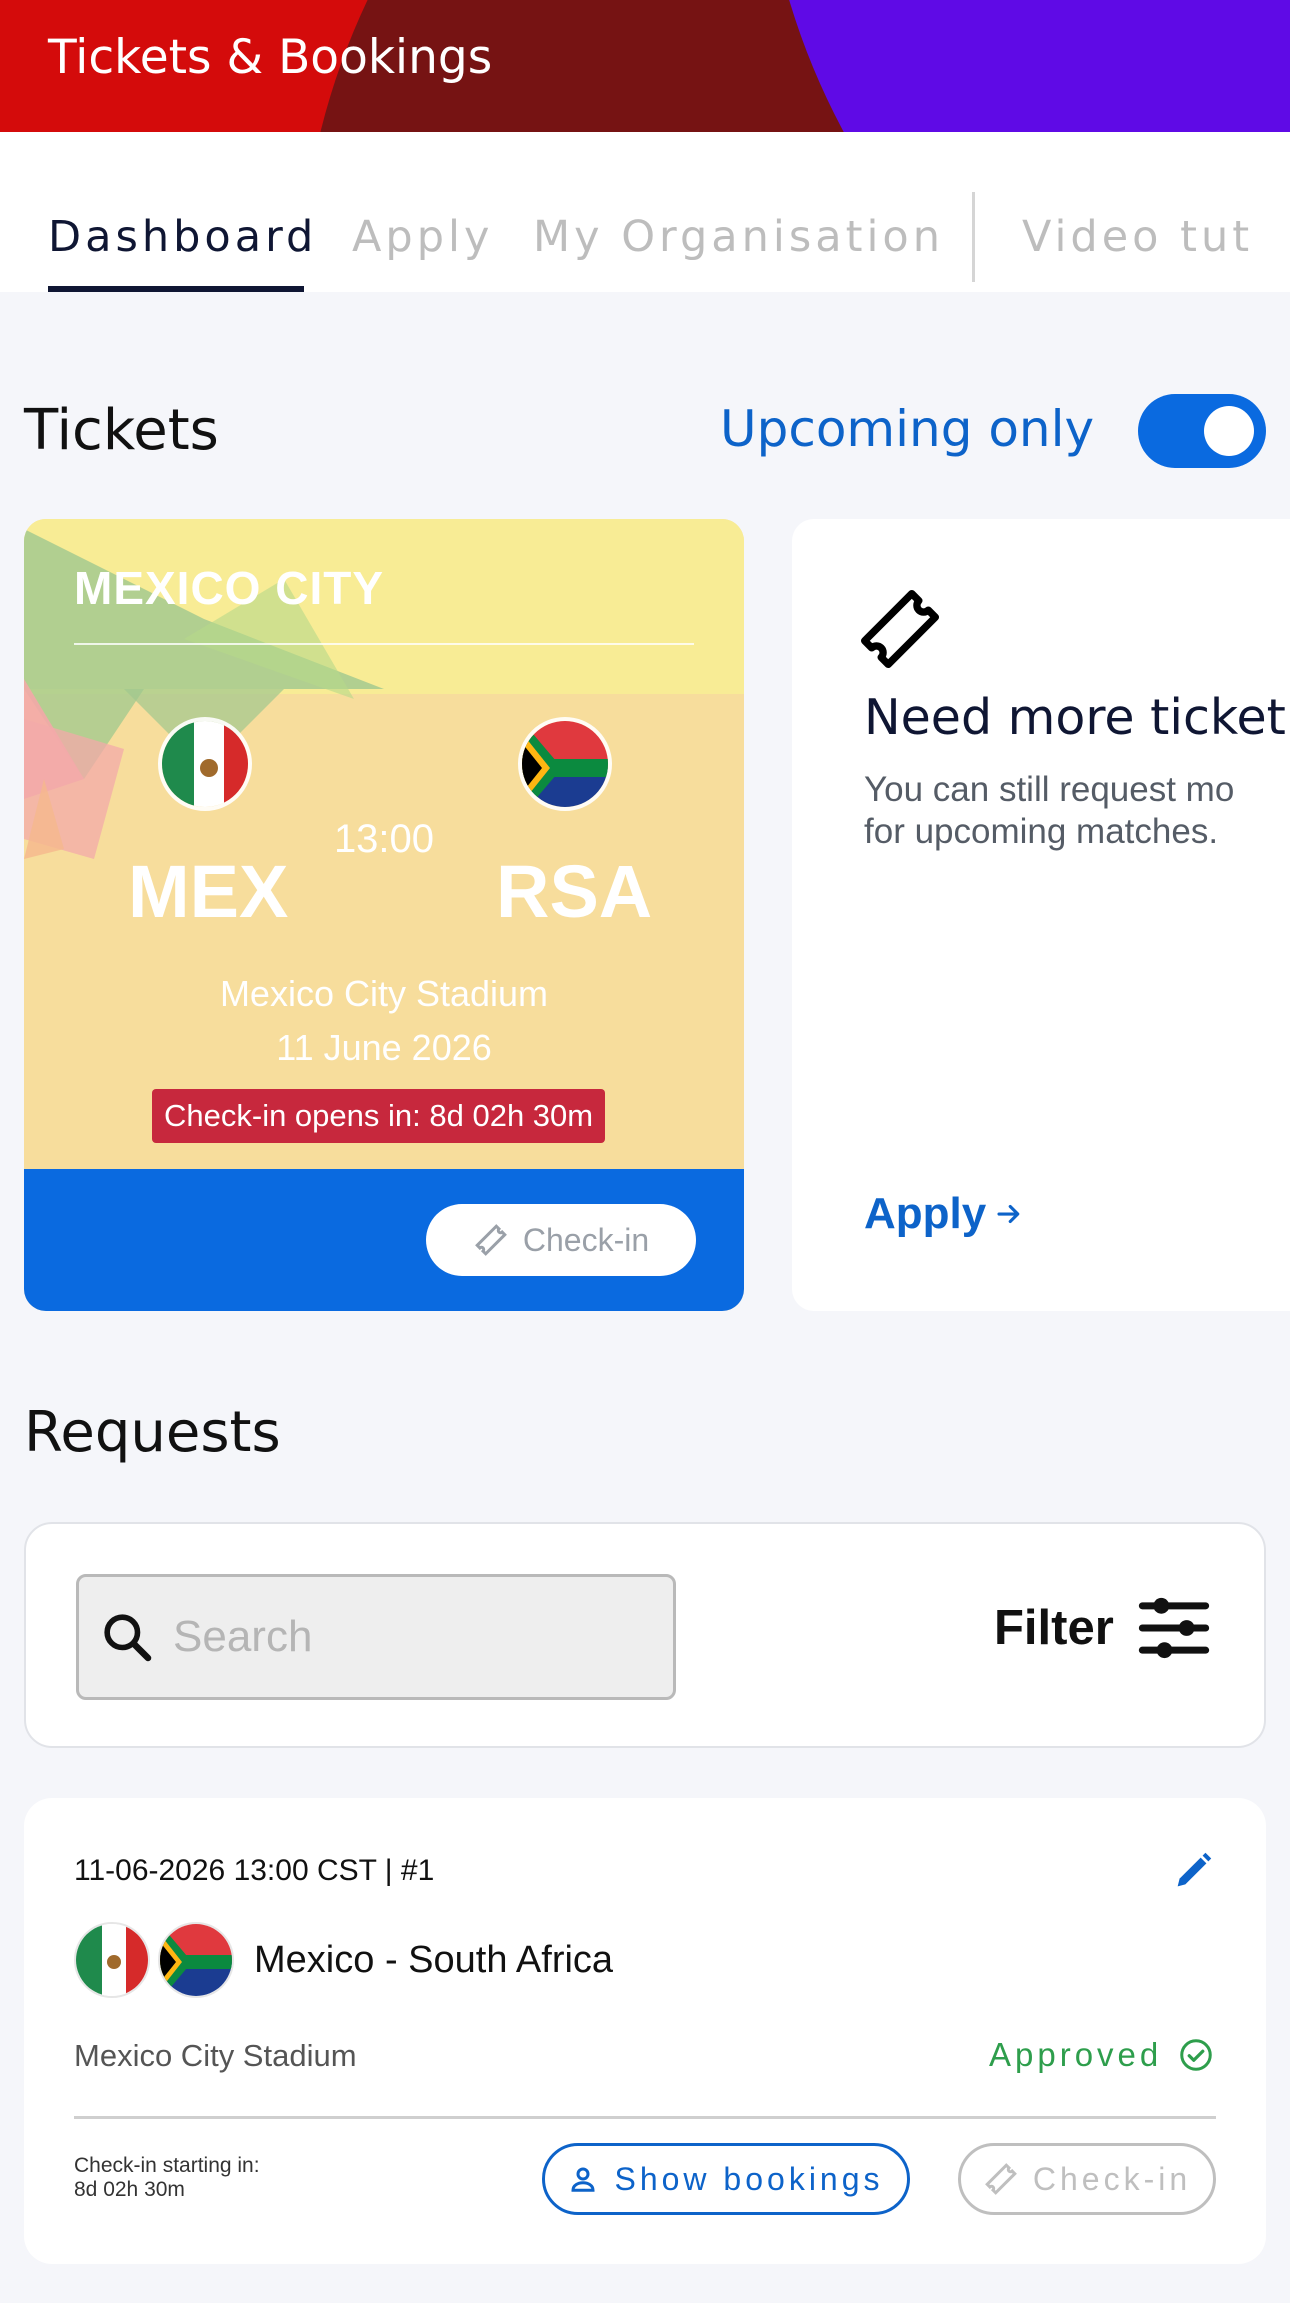  What do you see at coordinates (1076, 2054) in the screenshot?
I see `status-label: Approved` at bounding box center [1076, 2054].